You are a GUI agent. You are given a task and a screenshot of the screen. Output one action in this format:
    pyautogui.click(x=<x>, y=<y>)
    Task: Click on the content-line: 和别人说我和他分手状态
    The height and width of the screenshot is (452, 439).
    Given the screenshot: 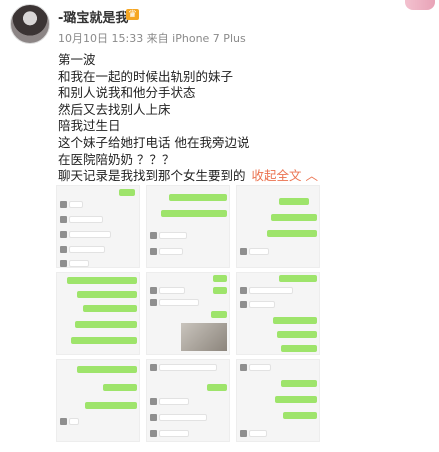 What is the action you would take?
    pyautogui.click(x=127, y=93)
    